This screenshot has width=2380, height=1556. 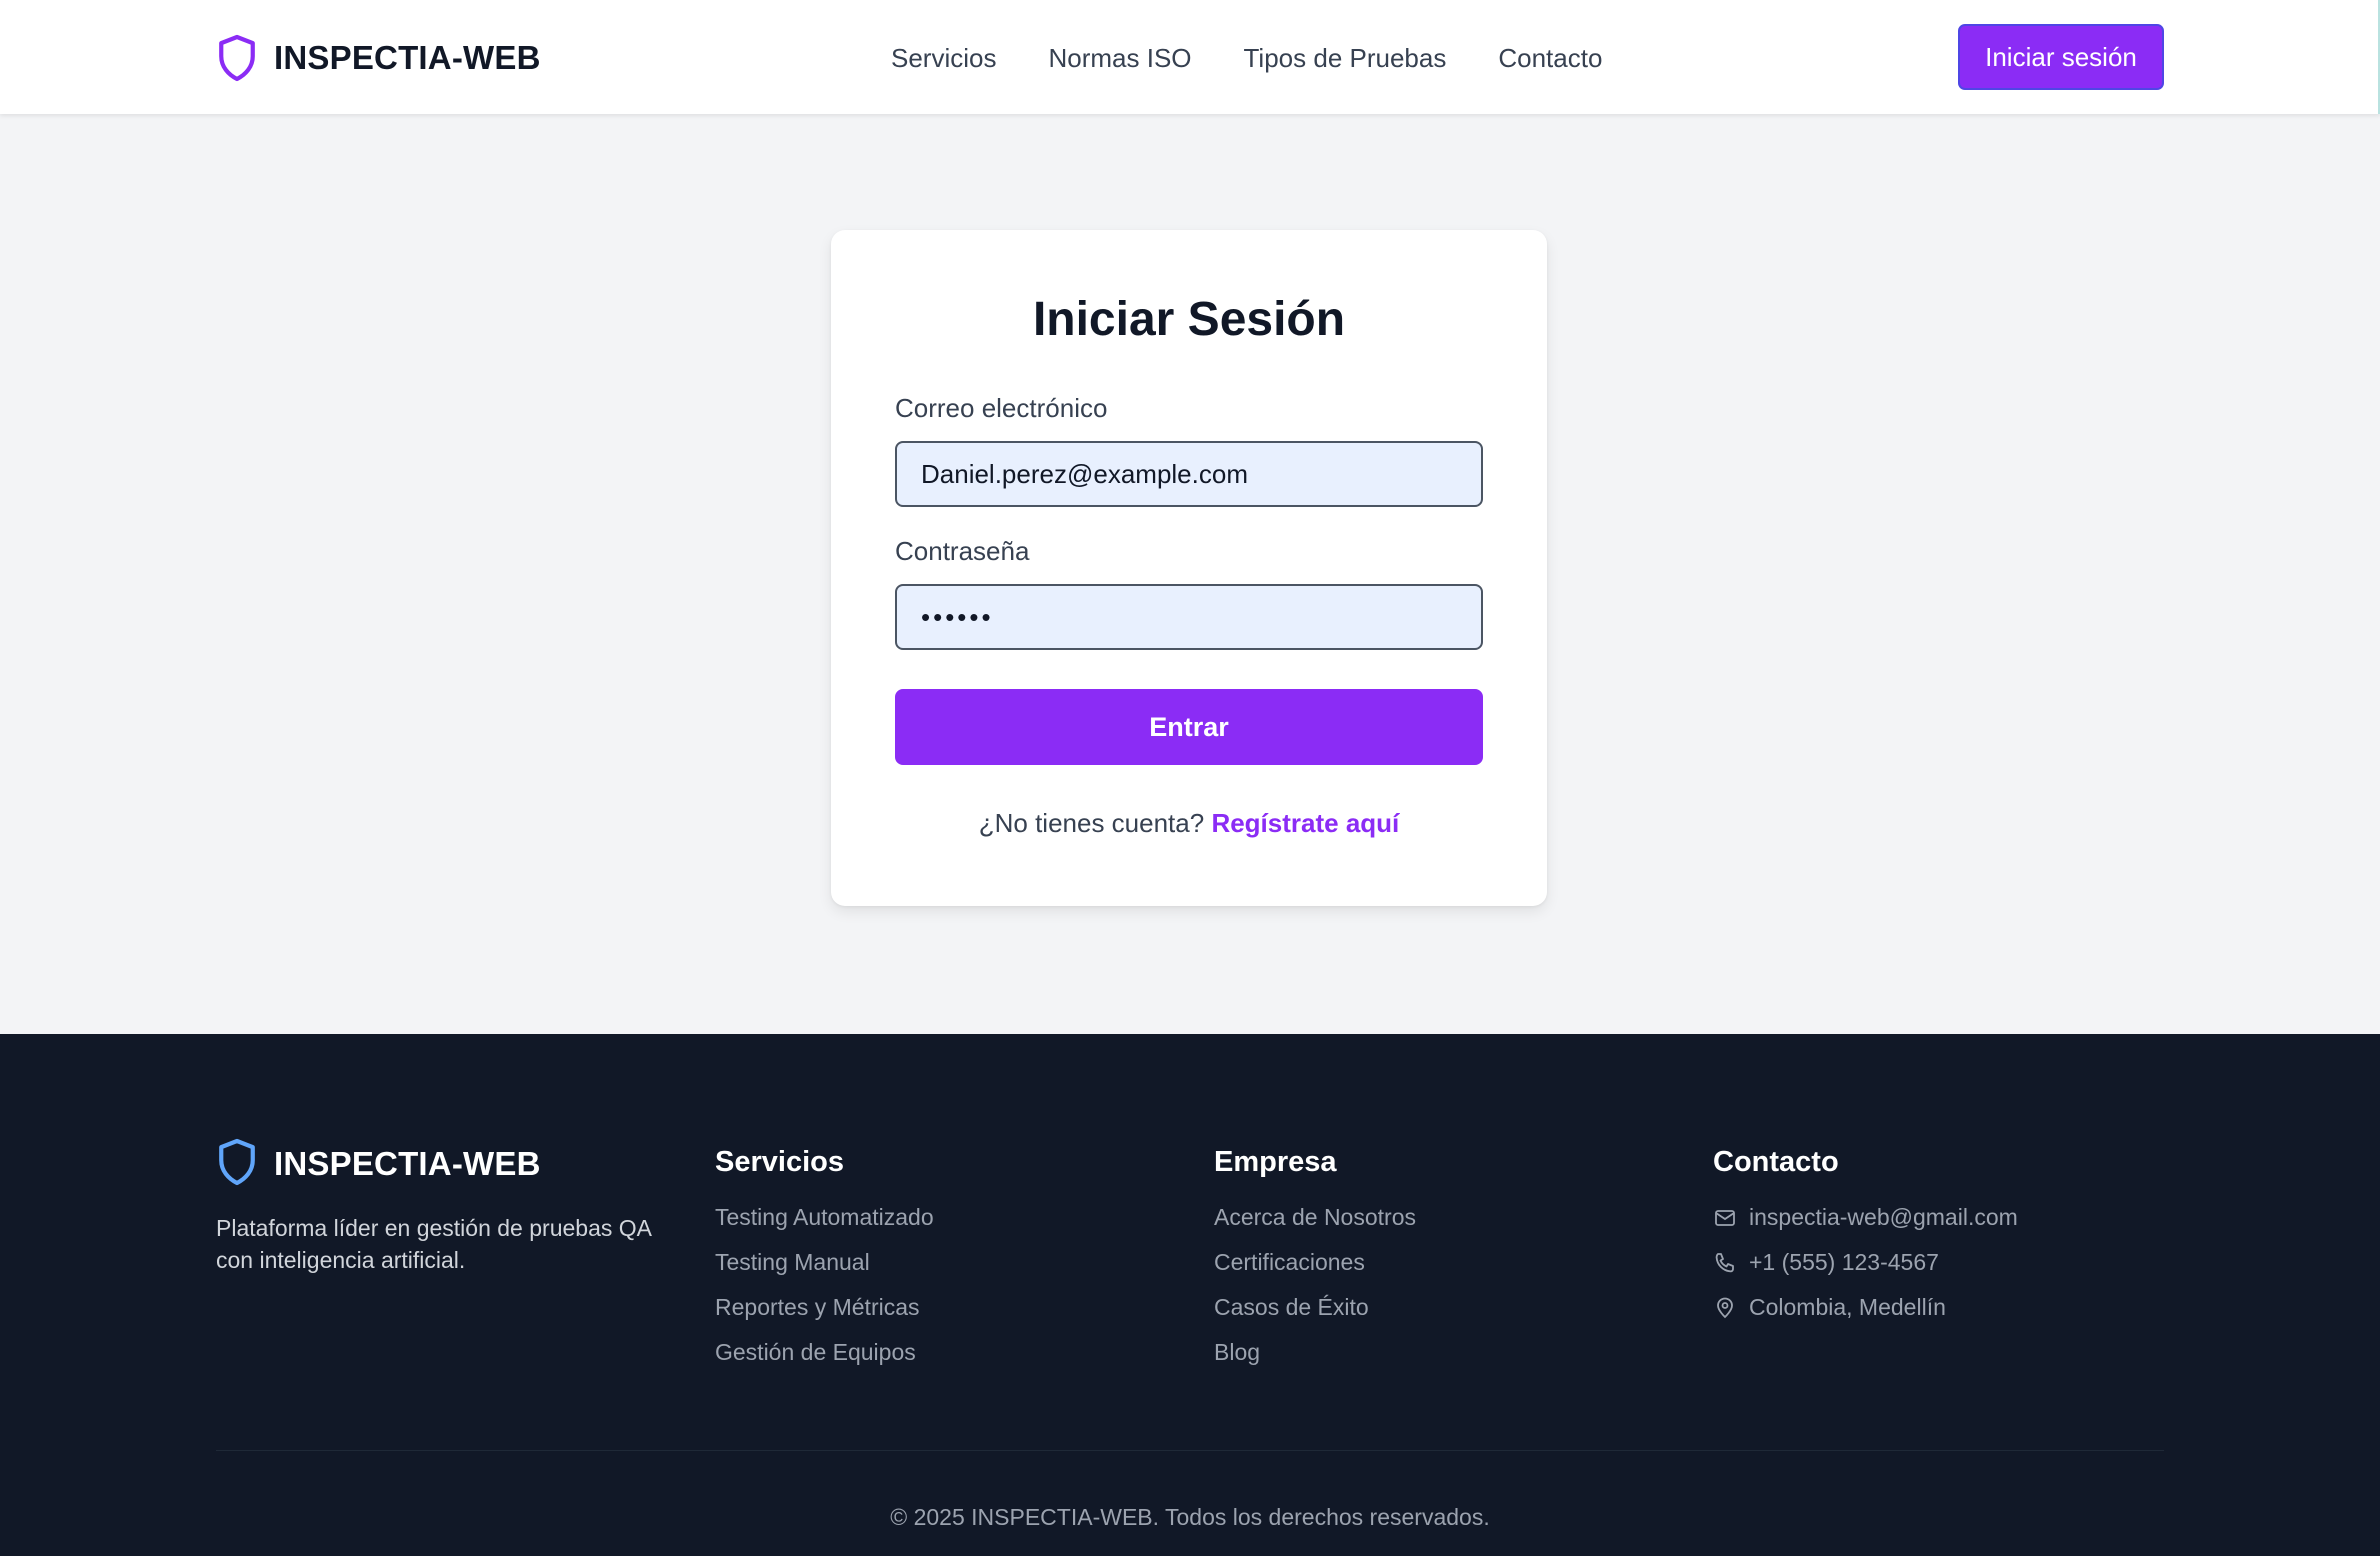 What do you see at coordinates (407, 57) in the screenshot?
I see `brand-name: INSPECTIA-WEB` at bounding box center [407, 57].